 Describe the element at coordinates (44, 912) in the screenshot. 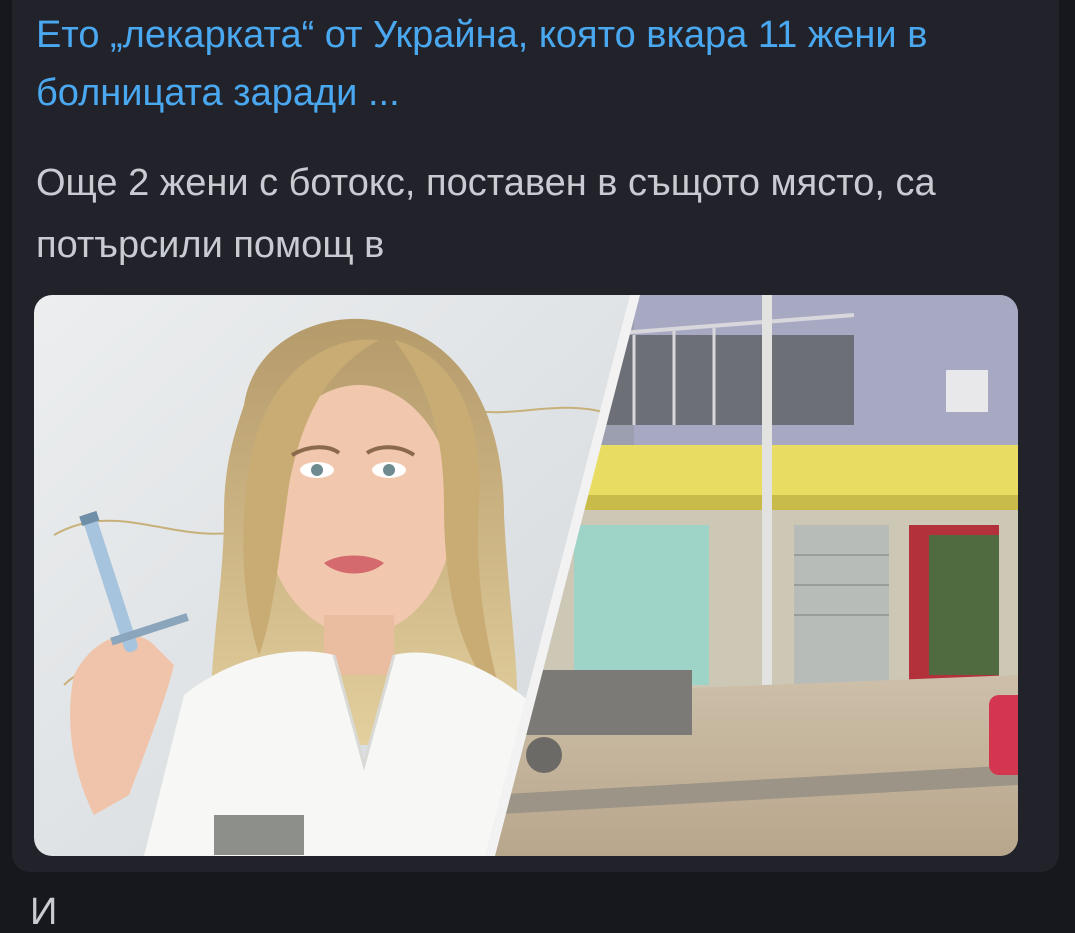

I see `next-message-text: И` at that location.